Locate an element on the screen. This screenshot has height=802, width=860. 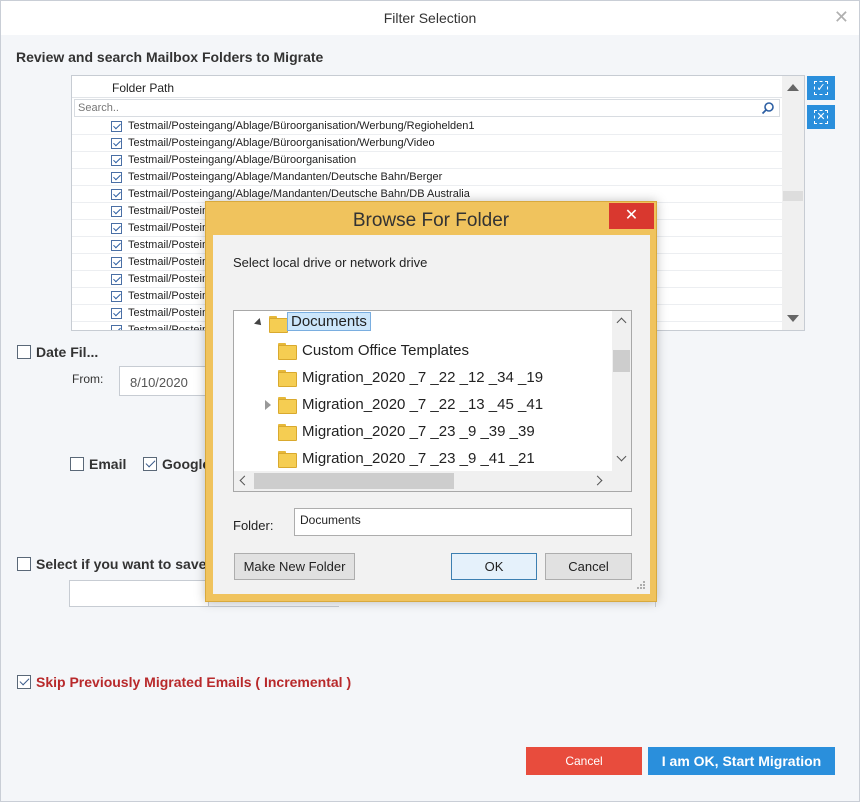
window-title: Filter Selection is located at coordinates (430, 18).